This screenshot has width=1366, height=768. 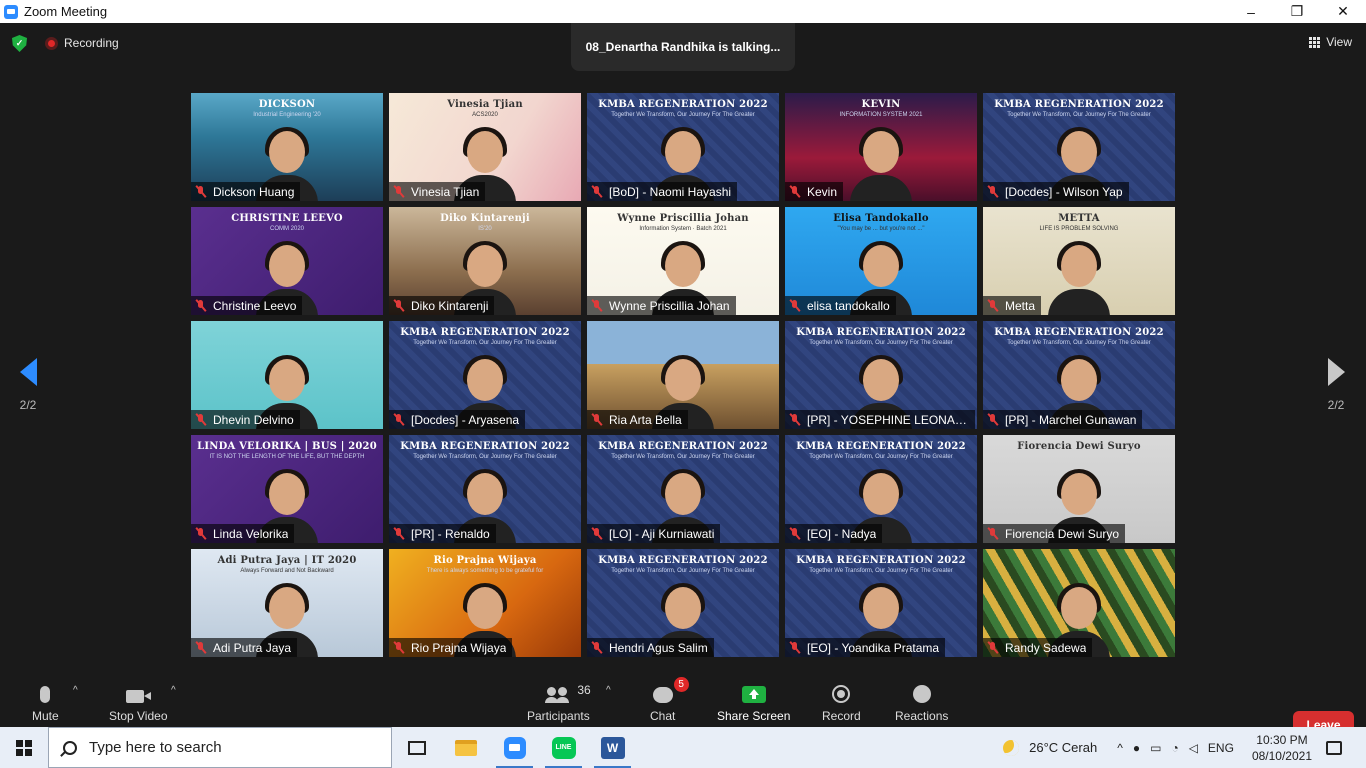 I want to click on participant-video-tile: Vinesia Tjian ACS2020 Vinesia Tjian, so click(x=485, y=147).